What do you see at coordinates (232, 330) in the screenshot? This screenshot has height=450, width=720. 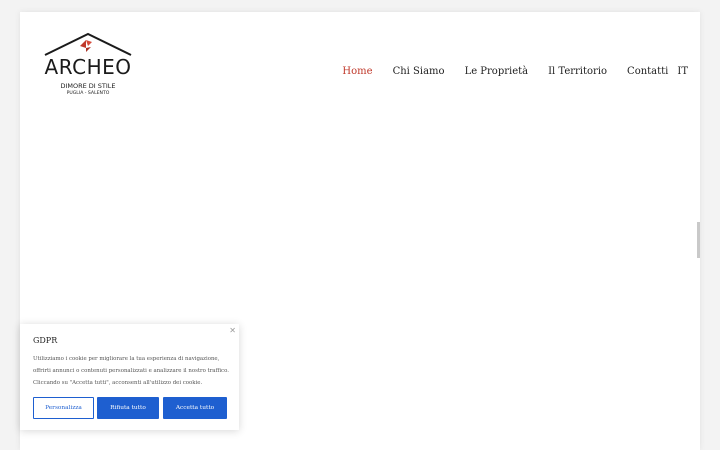 I see `close-icon: ✕` at bounding box center [232, 330].